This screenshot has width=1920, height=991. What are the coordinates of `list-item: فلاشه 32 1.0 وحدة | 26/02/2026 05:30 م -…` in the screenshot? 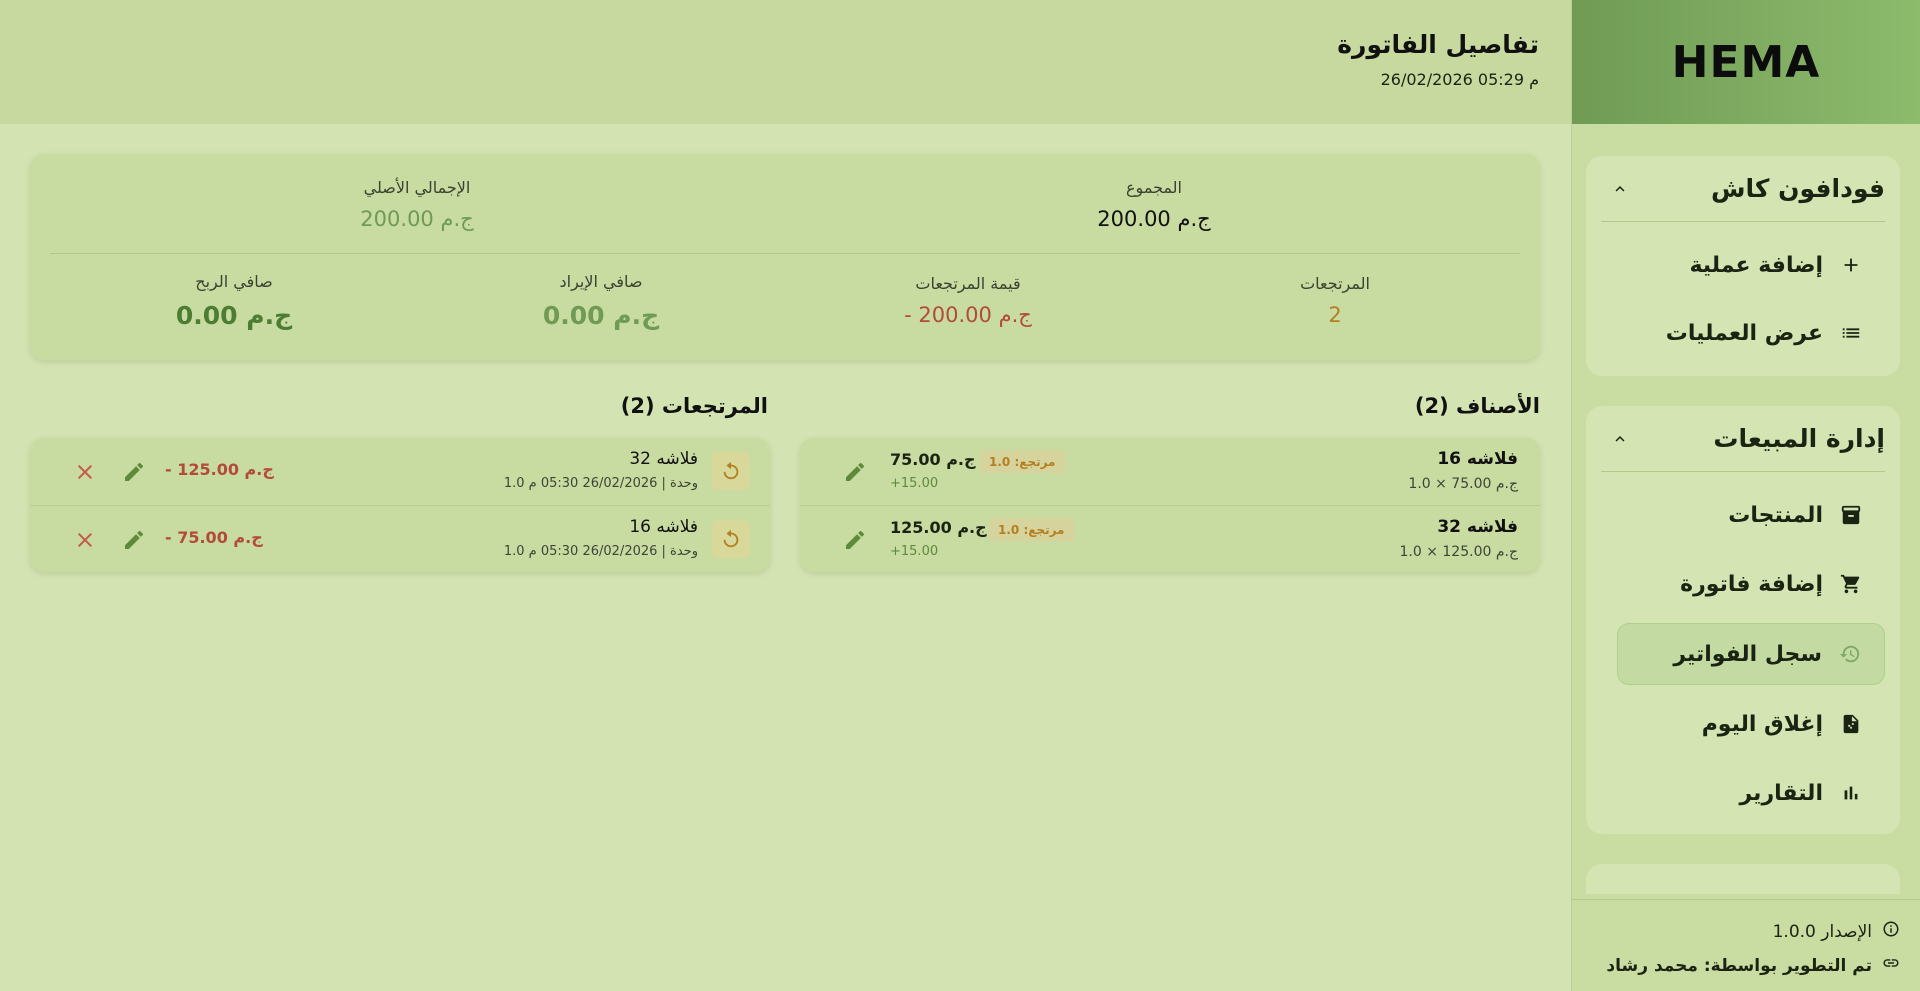 It's located at (400, 471).